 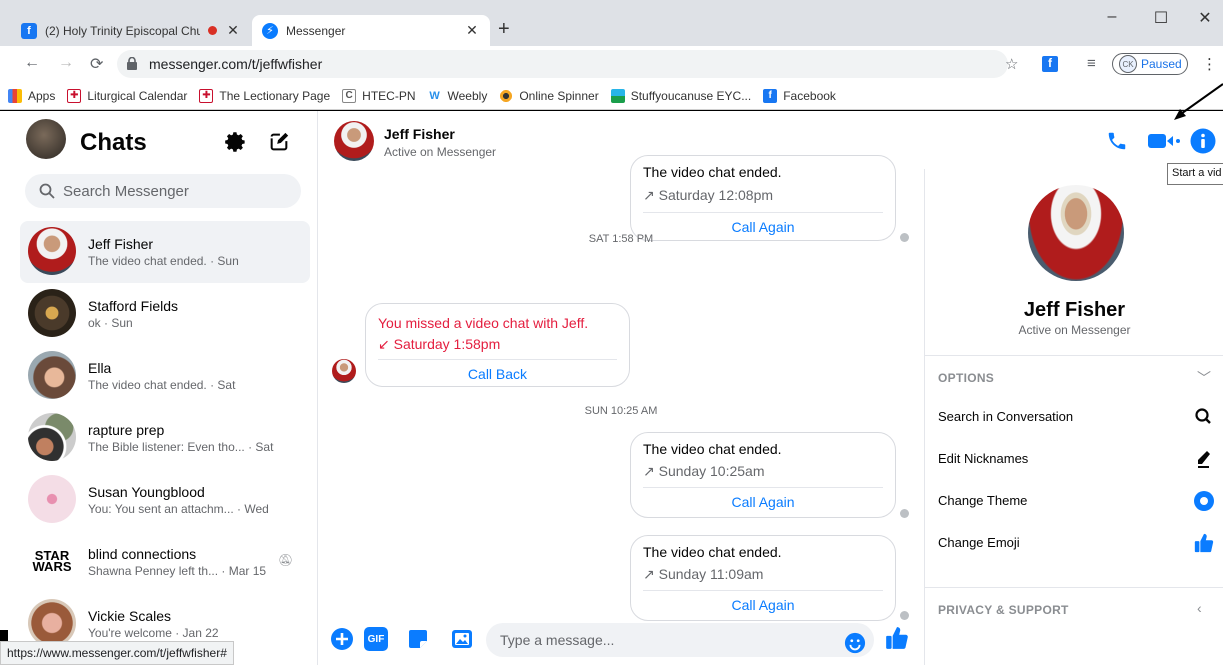 I want to click on options-header-label: OPTIONS, so click(x=966, y=378).